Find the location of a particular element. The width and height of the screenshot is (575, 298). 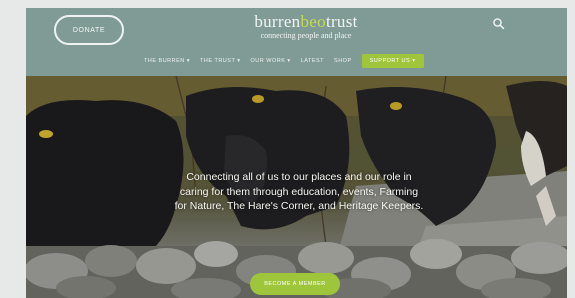

become-a-member-button: BECOME A MEMBER is located at coordinates (295, 284).